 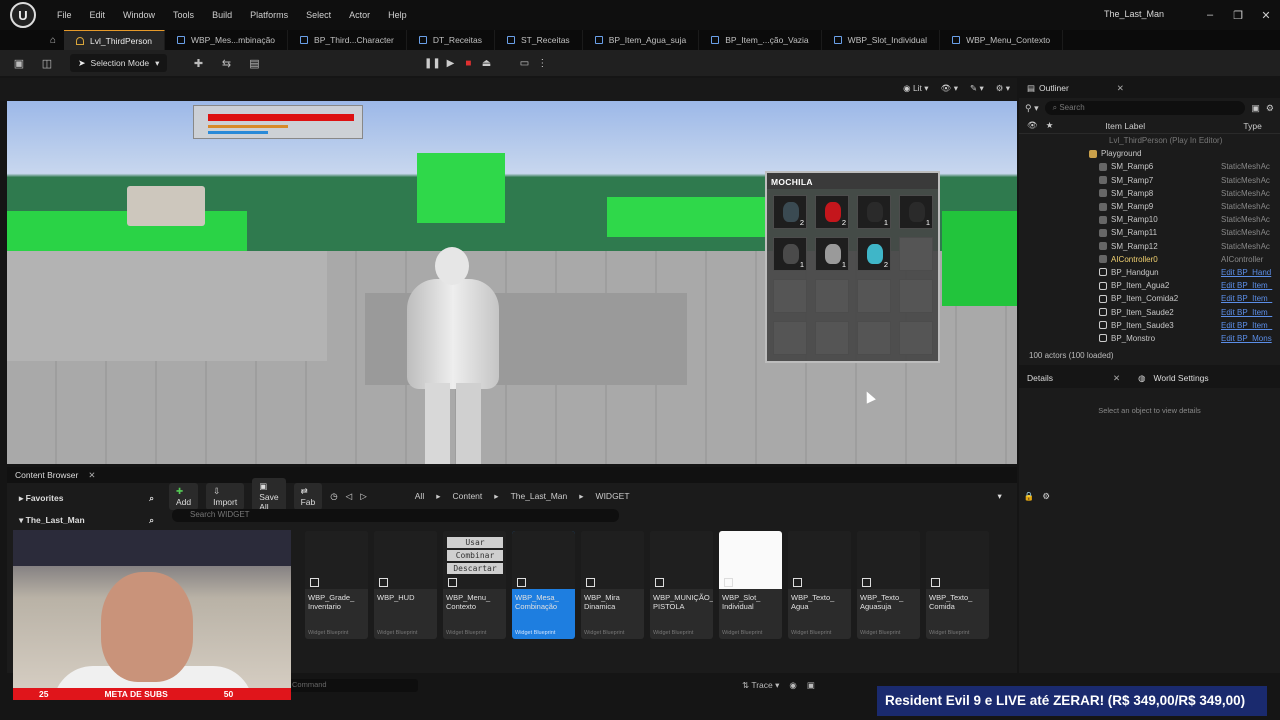 What do you see at coordinates (353, 685) in the screenshot?
I see `console-command-input: Command` at bounding box center [353, 685].